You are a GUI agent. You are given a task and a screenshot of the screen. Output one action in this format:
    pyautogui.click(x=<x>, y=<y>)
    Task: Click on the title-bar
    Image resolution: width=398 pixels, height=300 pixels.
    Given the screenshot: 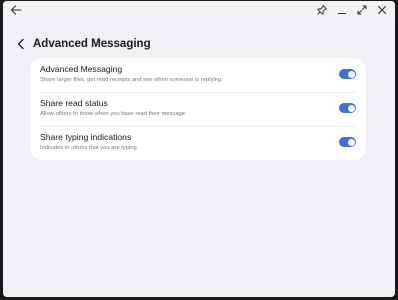 What is the action you would take?
    pyautogui.click(x=199, y=10)
    